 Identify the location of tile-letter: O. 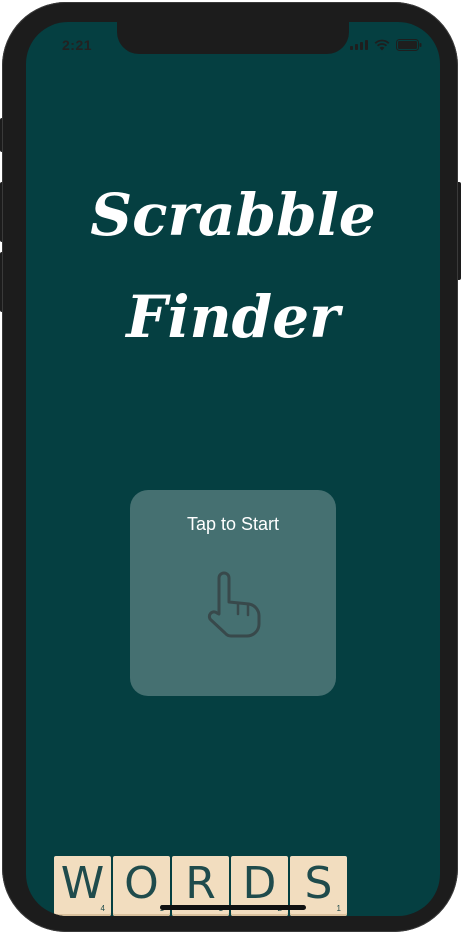
(141, 883).